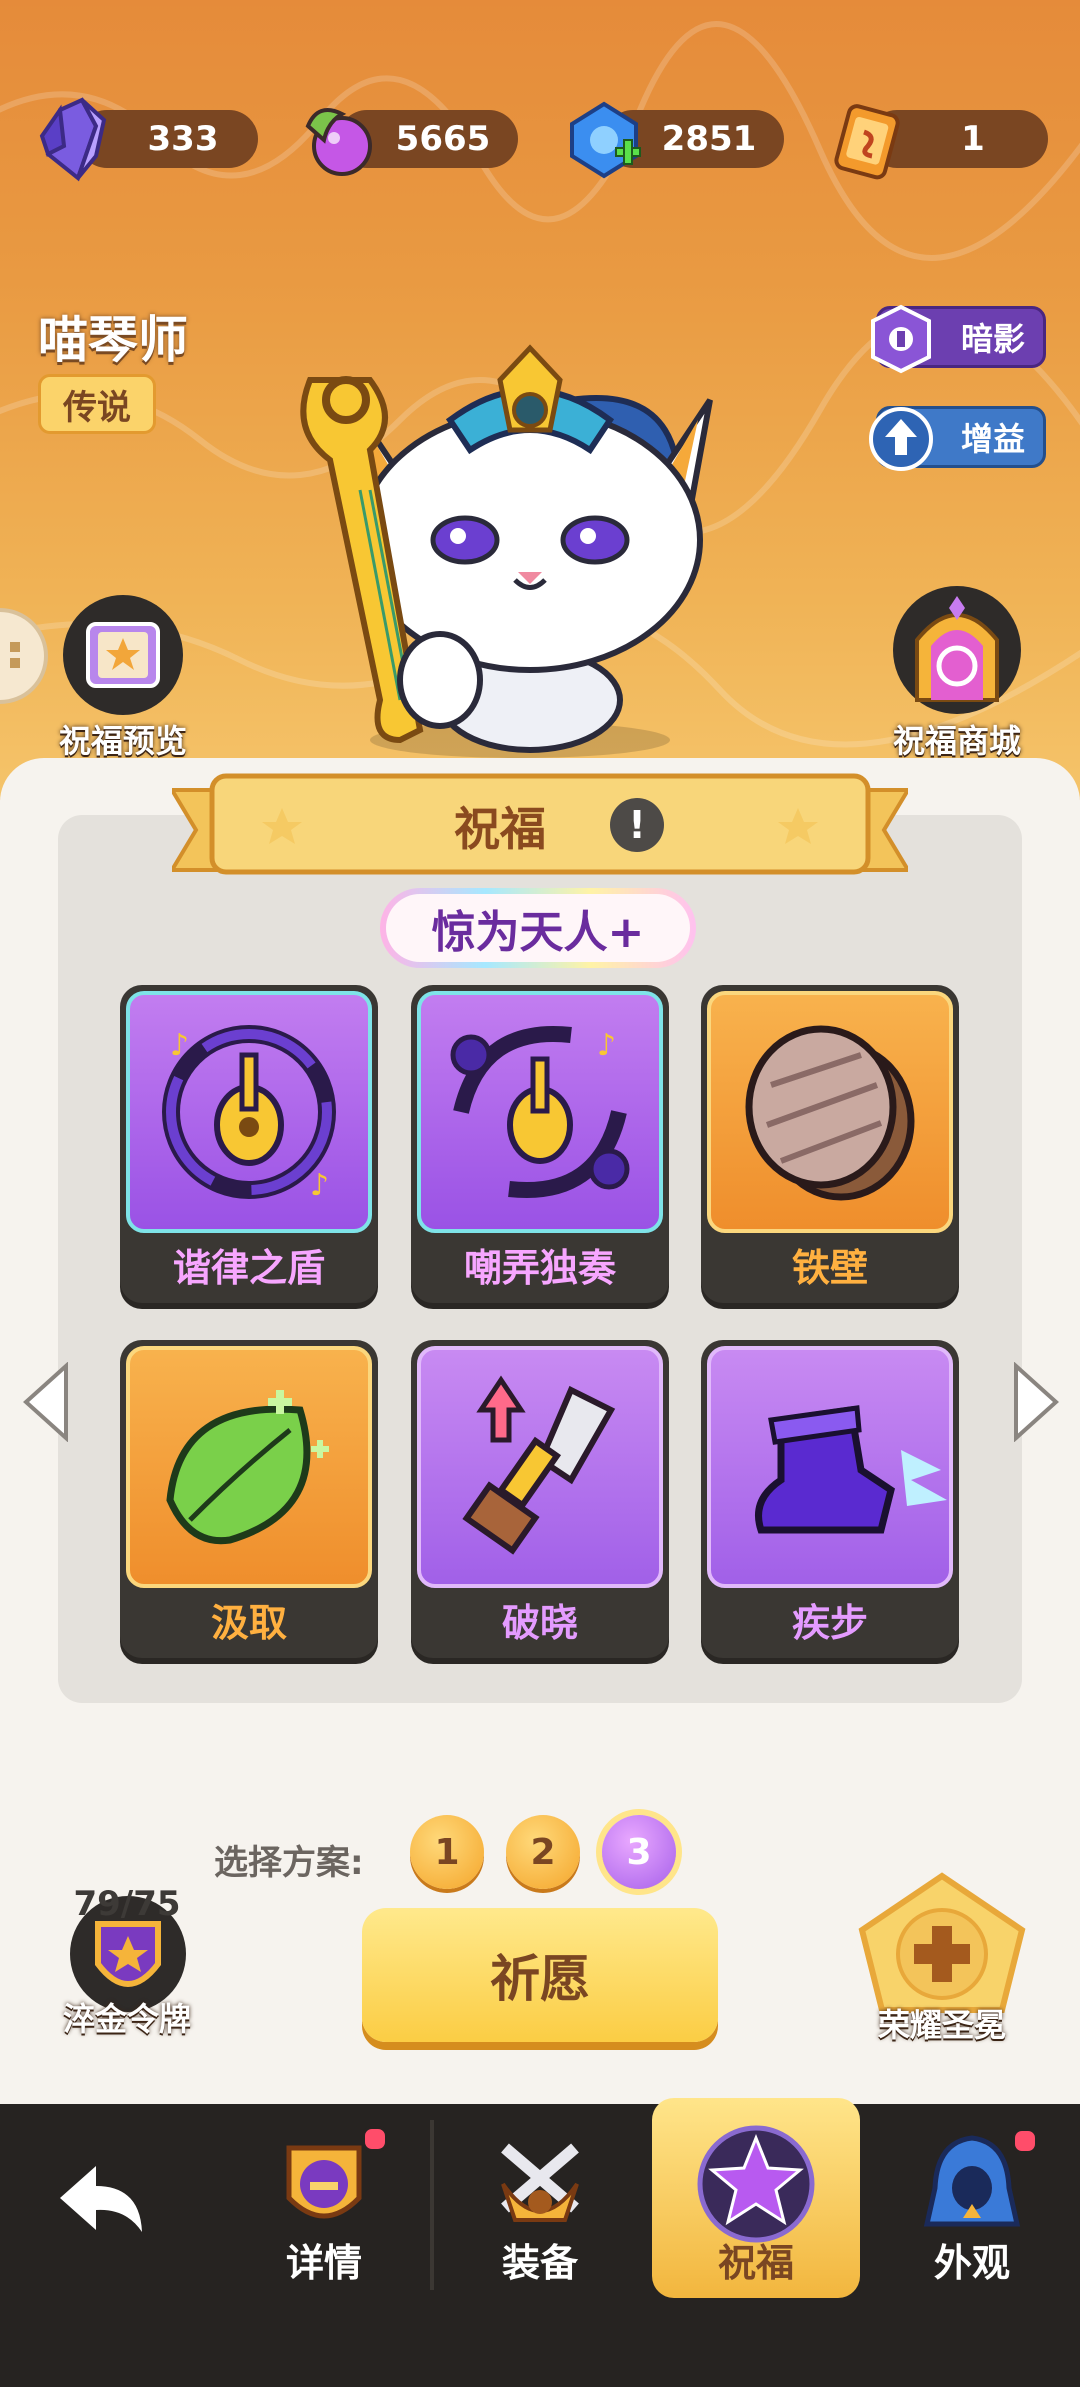  I want to click on back-icon, so click(101, 2200).